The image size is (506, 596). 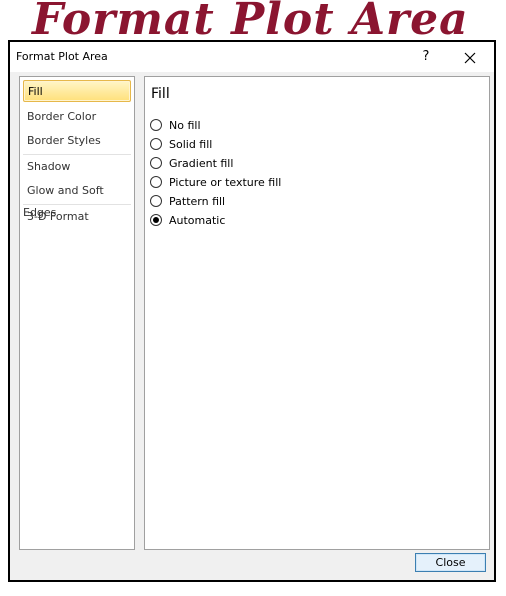 I want to click on sidebar-item-fill: Fill, so click(x=77, y=91).